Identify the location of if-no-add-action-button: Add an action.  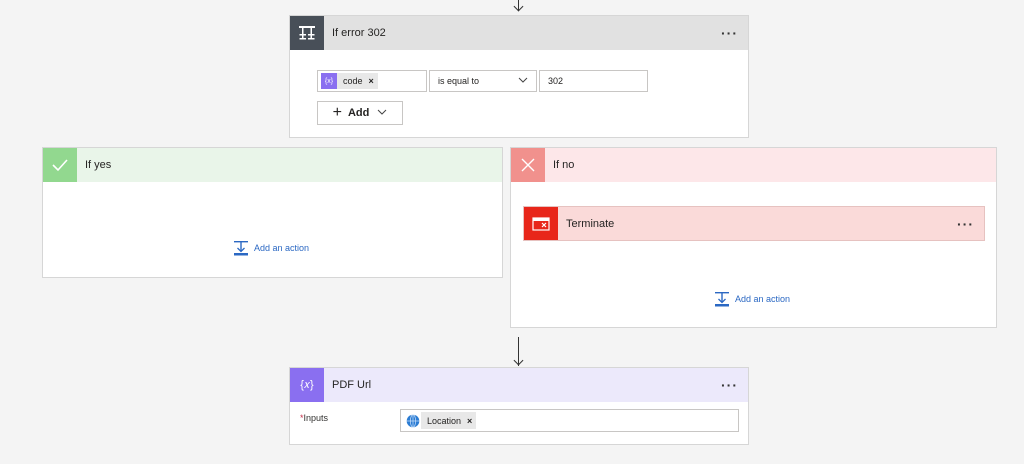
(752, 299).